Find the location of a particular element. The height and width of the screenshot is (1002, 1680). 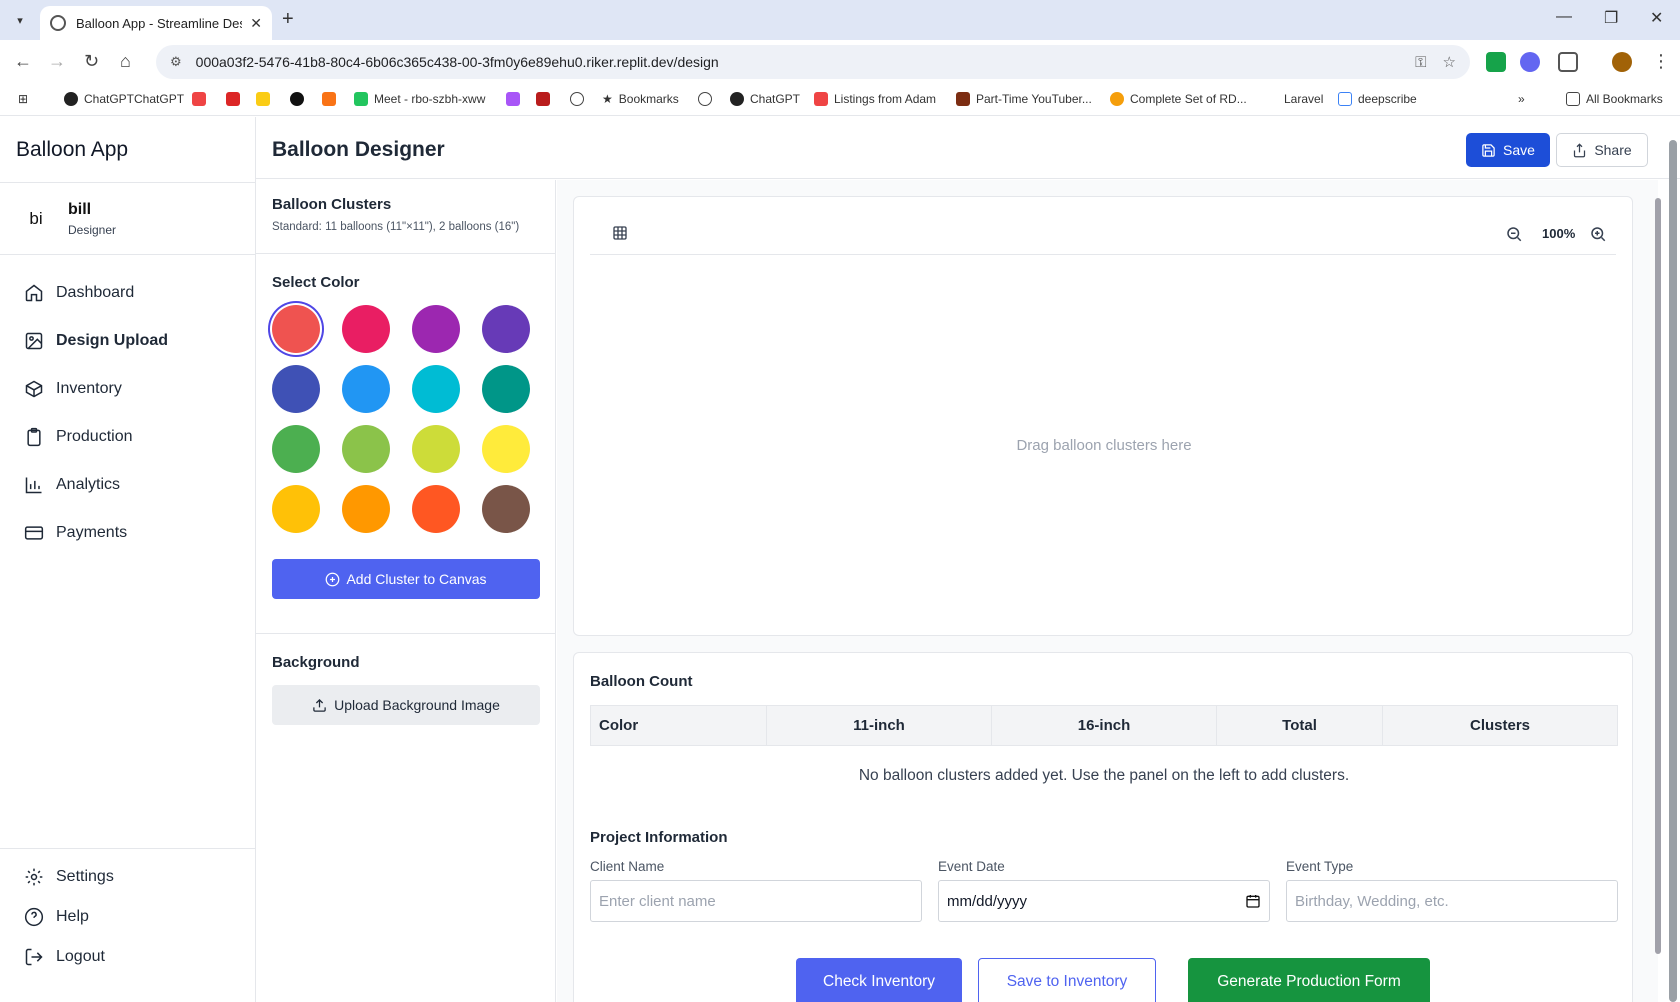

new-tab-icon: + is located at coordinates (288, 19).